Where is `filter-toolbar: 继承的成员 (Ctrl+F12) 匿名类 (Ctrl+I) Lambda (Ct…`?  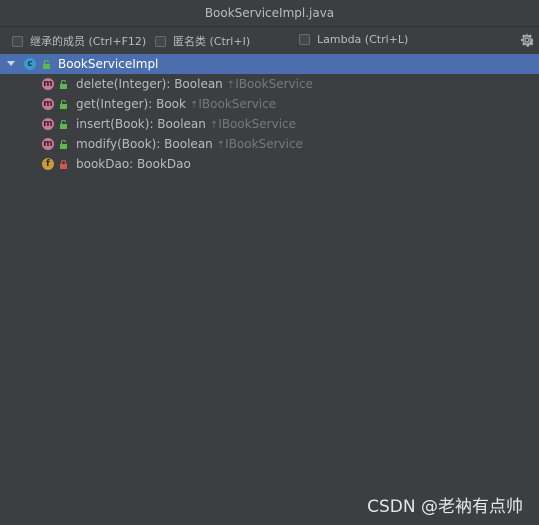 filter-toolbar: 继承的成员 (Ctrl+F12) 匿名类 (Ctrl+I) Lambda (Ct… is located at coordinates (269, 40).